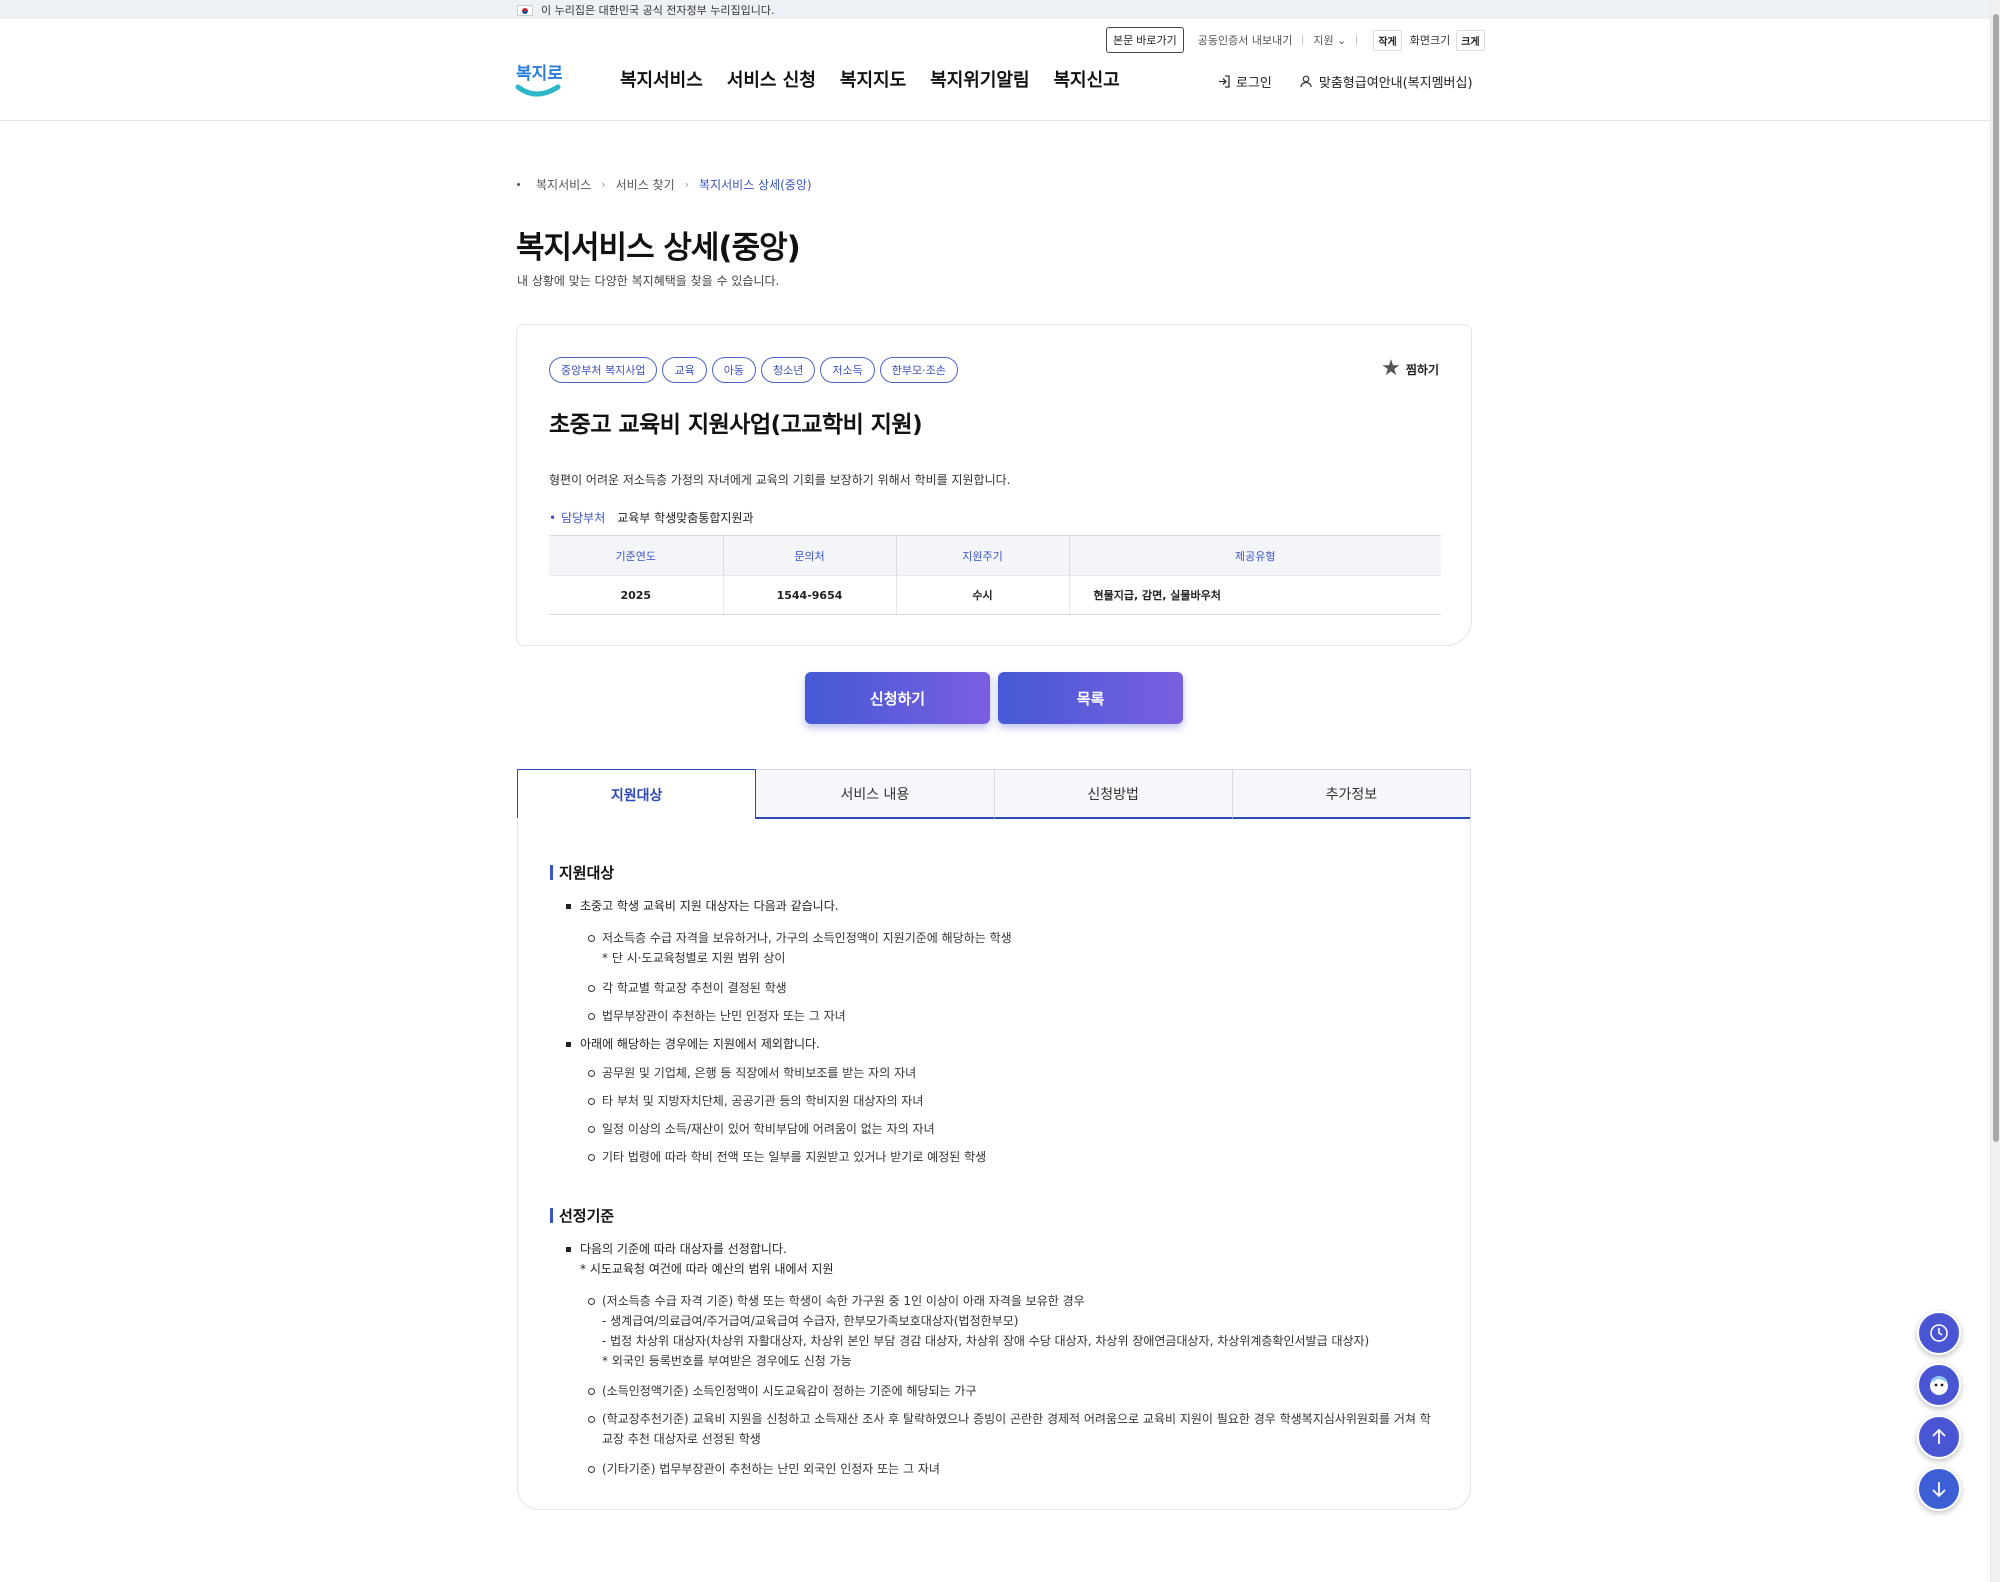 Image resolution: width=2000 pixels, height=1582 pixels. I want to click on department-value: 교육부 학생맞춤통합지원과, so click(685, 518).